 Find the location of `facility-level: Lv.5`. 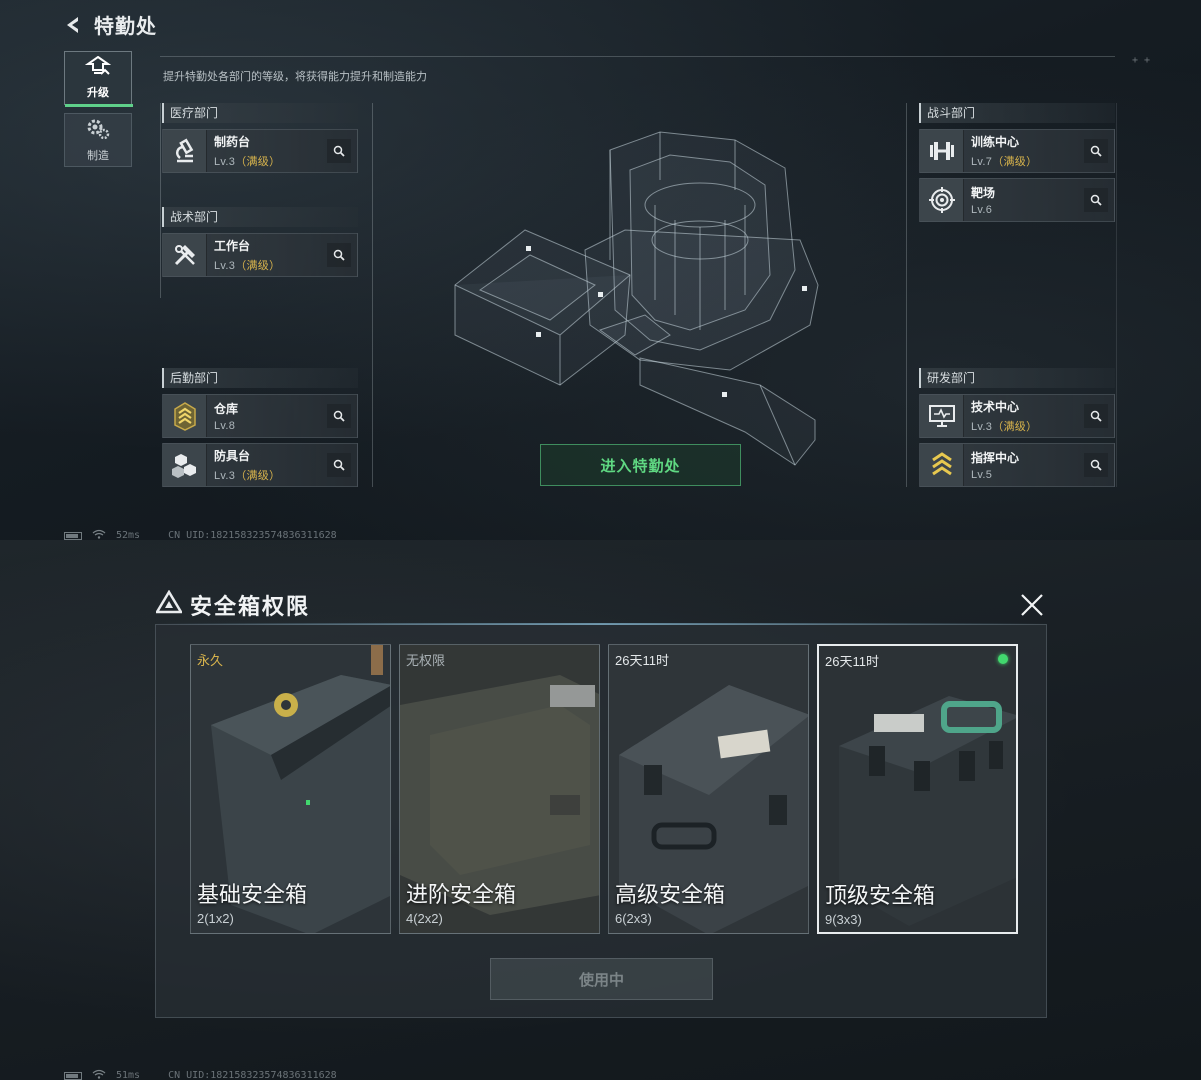

facility-level: Lv.5 is located at coordinates (982, 475).